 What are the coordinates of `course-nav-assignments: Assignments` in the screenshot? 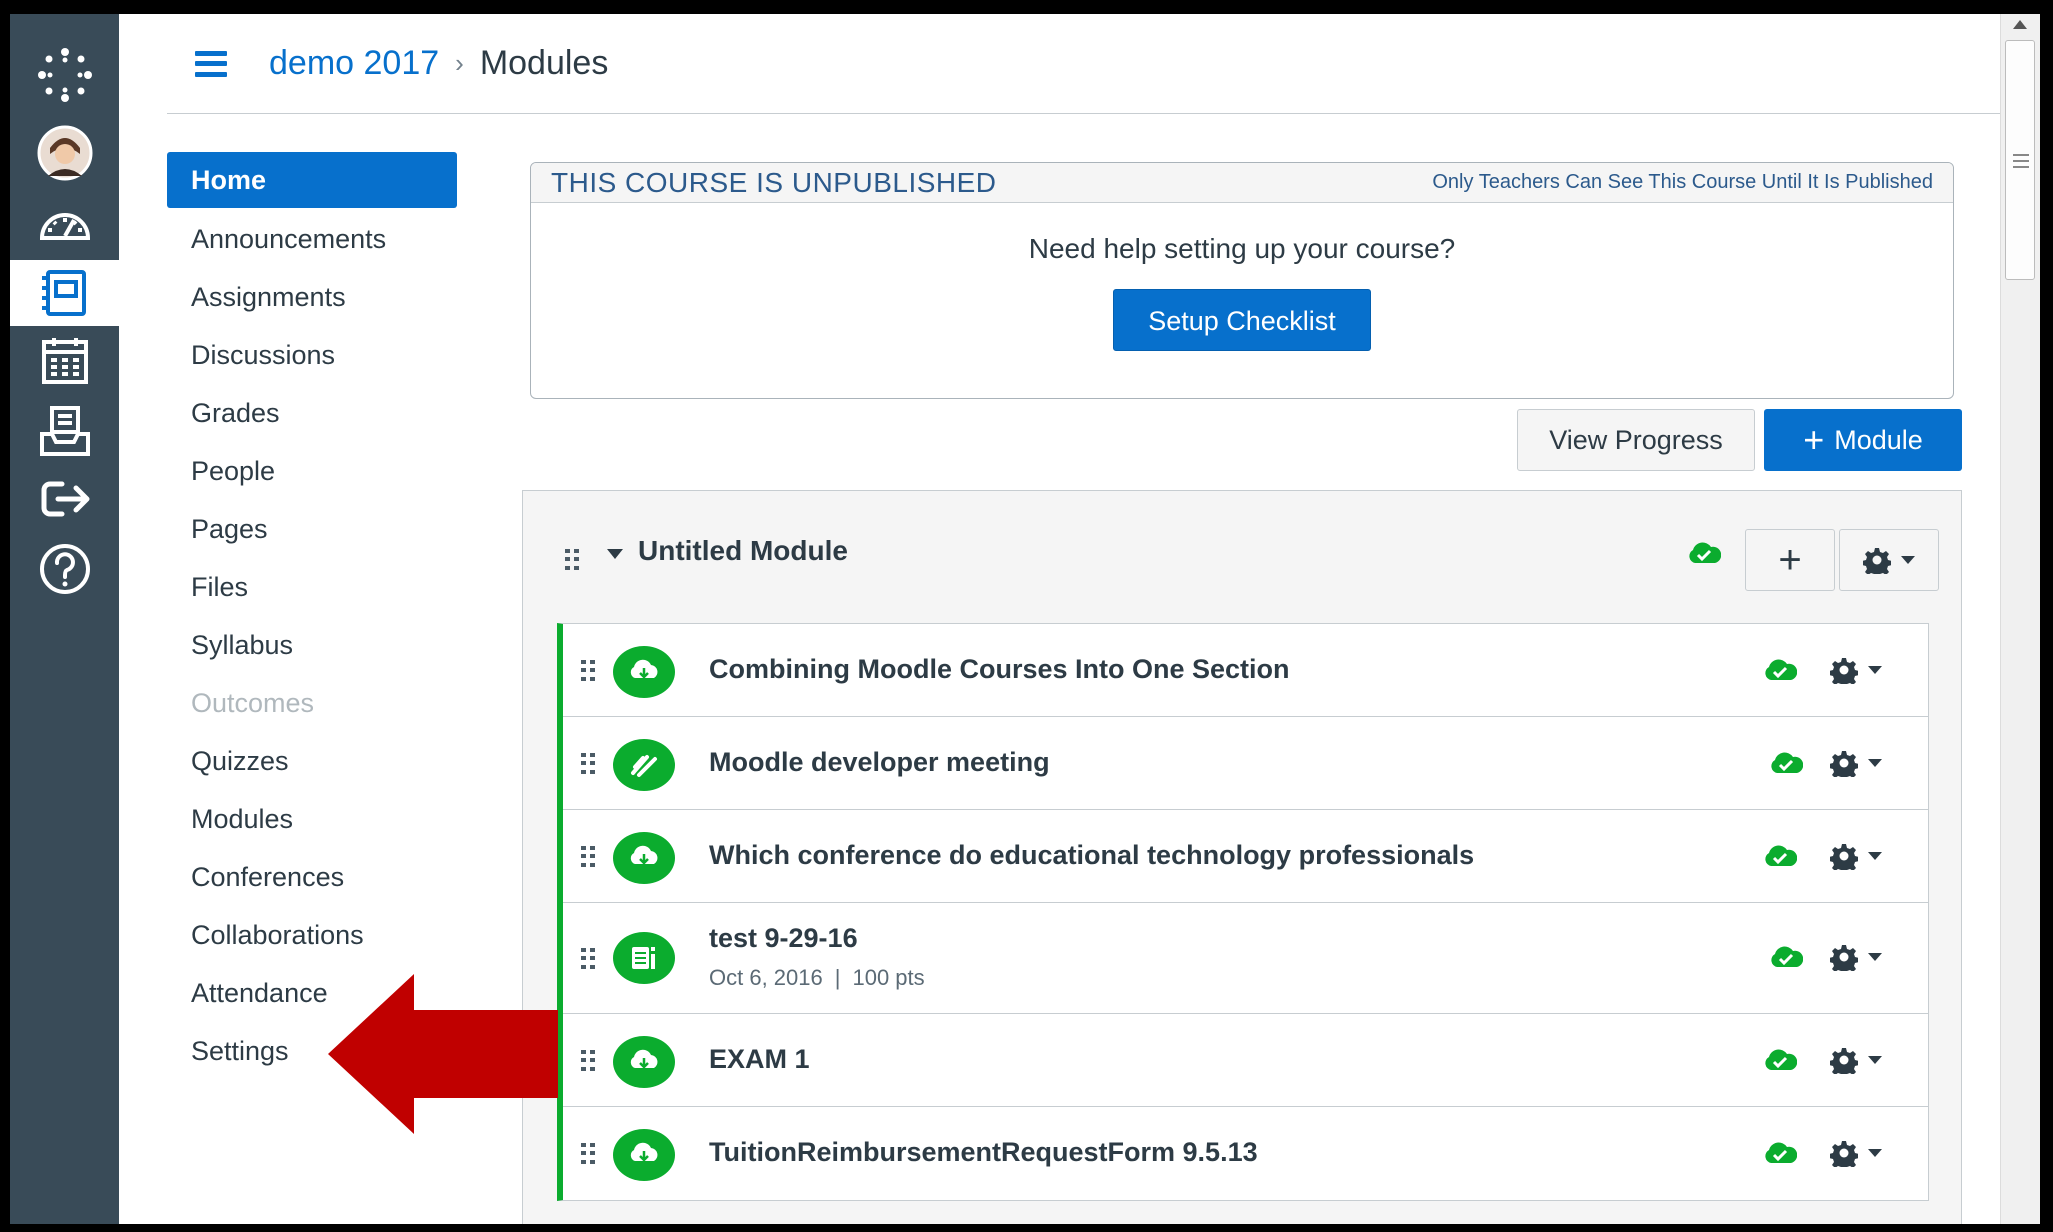 It's located at (312, 297).